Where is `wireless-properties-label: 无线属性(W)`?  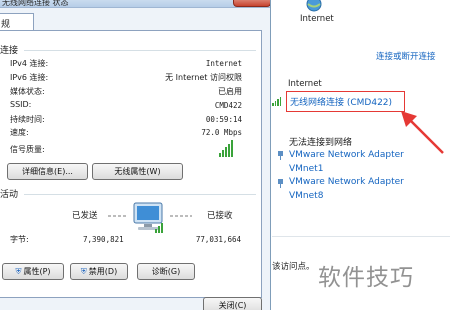 wireless-properties-label: 无线属性(W) is located at coordinates (137, 171).